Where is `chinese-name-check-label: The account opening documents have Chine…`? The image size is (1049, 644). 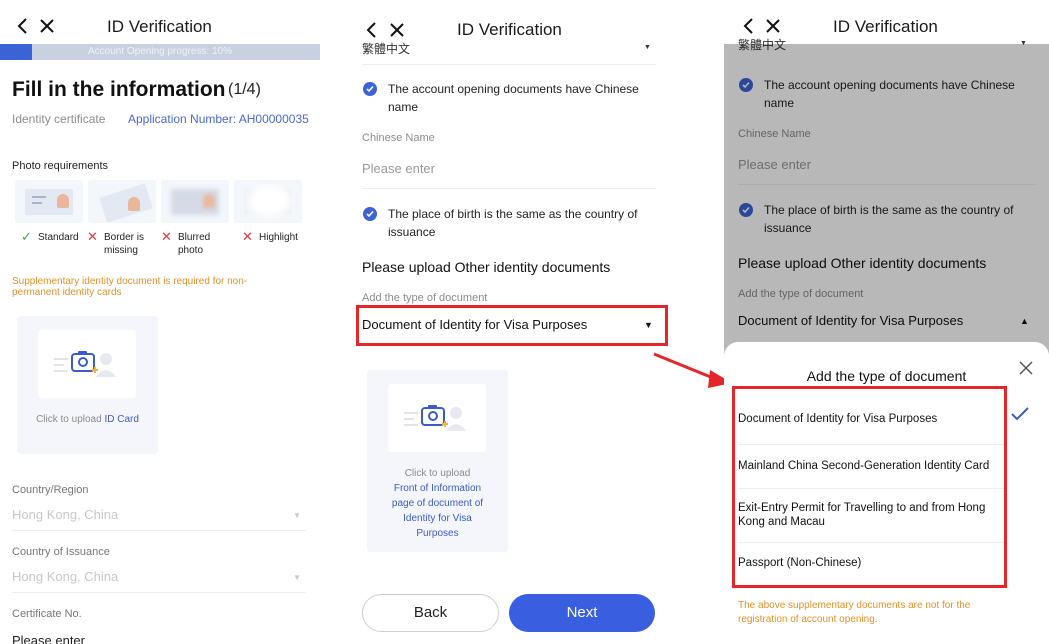
chinese-name-check-label: The account opening documents have Chine… is located at coordinates (513, 98).